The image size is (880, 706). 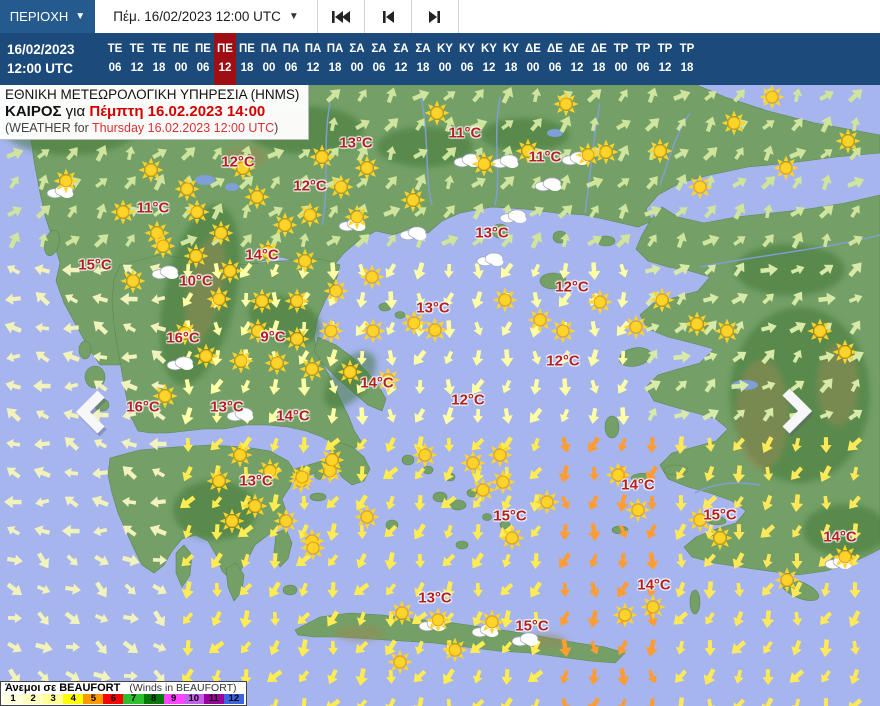 What do you see at coordinates (40, 68) in the screenshot?
I see `timeline-current-time: 12:00 UTC` at bounding box center [40, 68].